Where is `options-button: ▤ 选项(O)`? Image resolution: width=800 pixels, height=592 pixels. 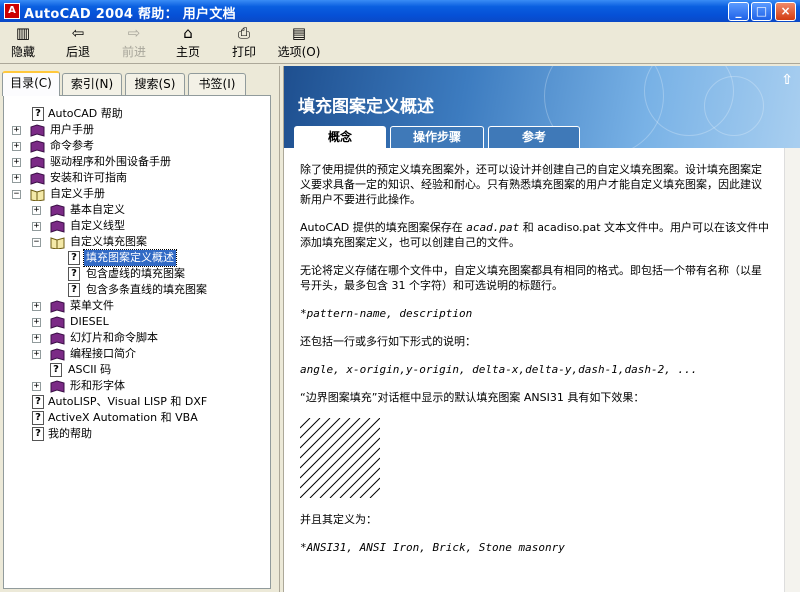
options-button: ▤ 选项(O) is located at coordinates (299, 43).